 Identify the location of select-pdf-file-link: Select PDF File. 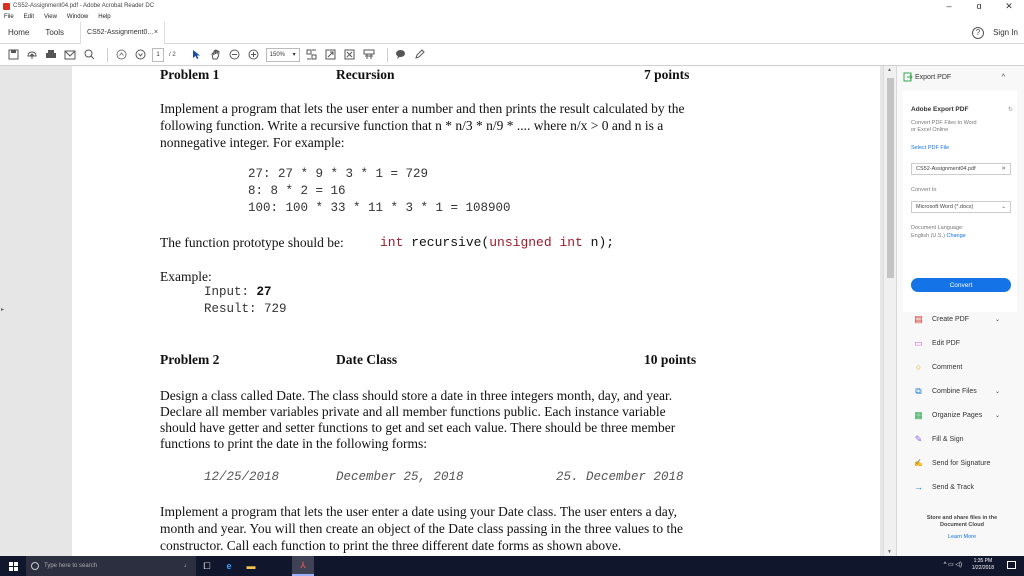
(930, 148).